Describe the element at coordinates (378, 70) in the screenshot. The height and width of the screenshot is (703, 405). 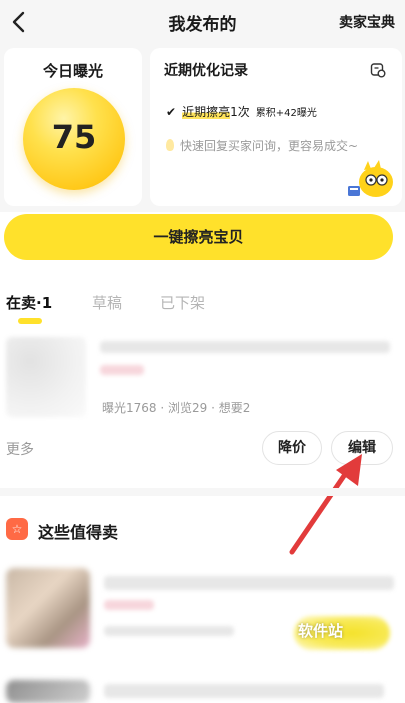
I see `record-settings-icon` at that location.